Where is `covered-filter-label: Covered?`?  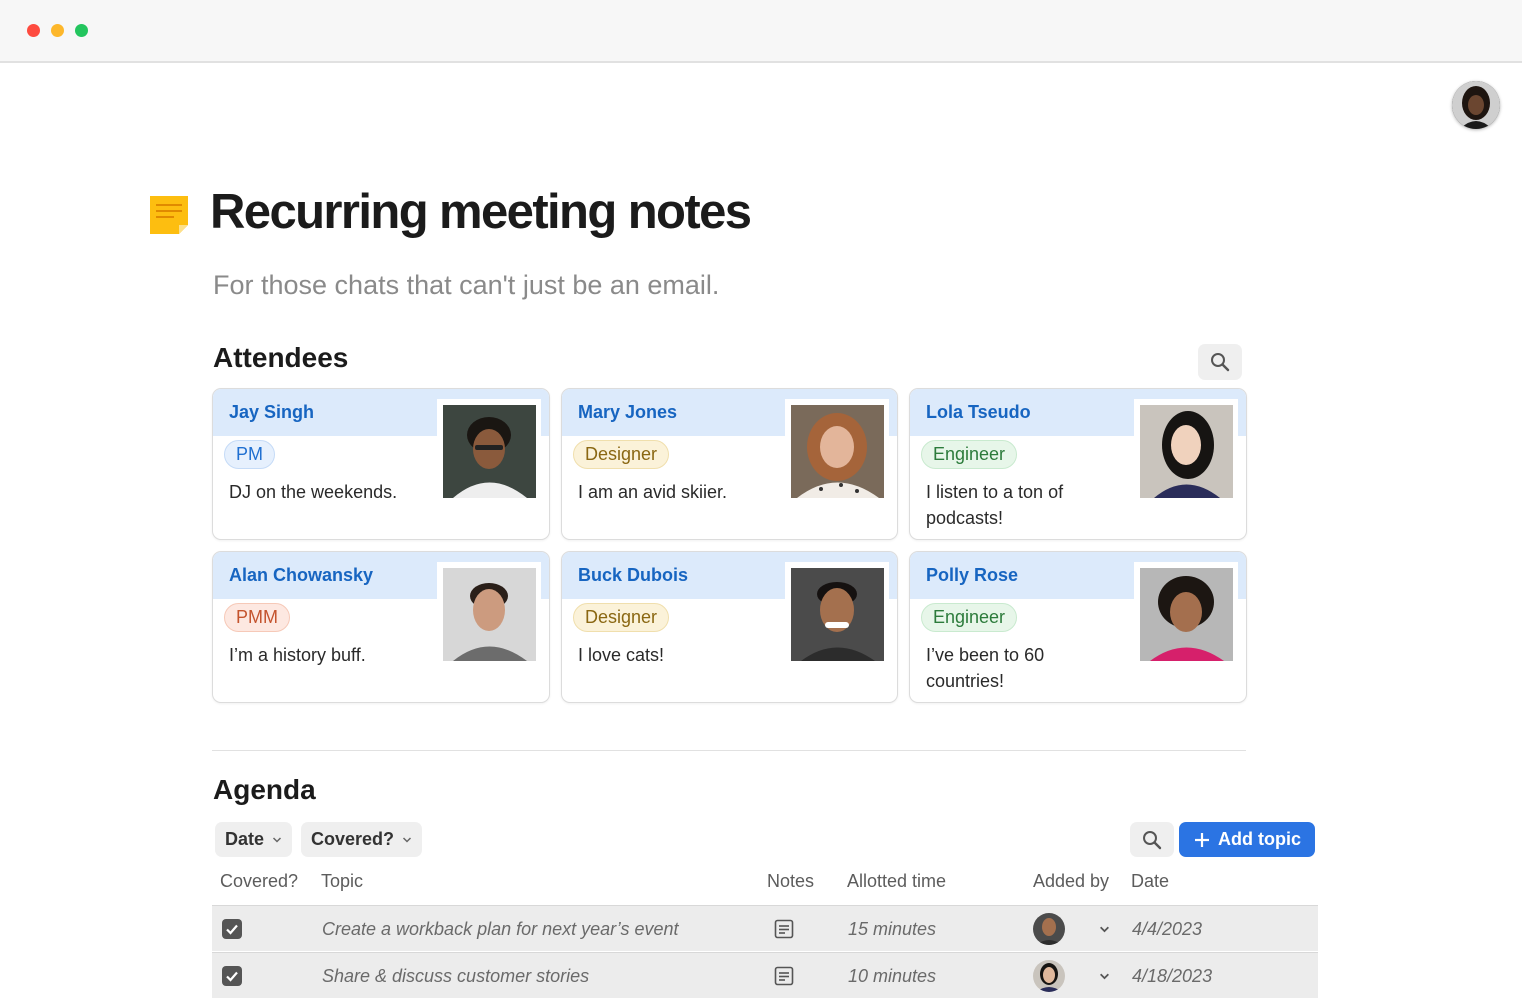 covered-filter-label: Covered? is located at coordinates (353, 839).